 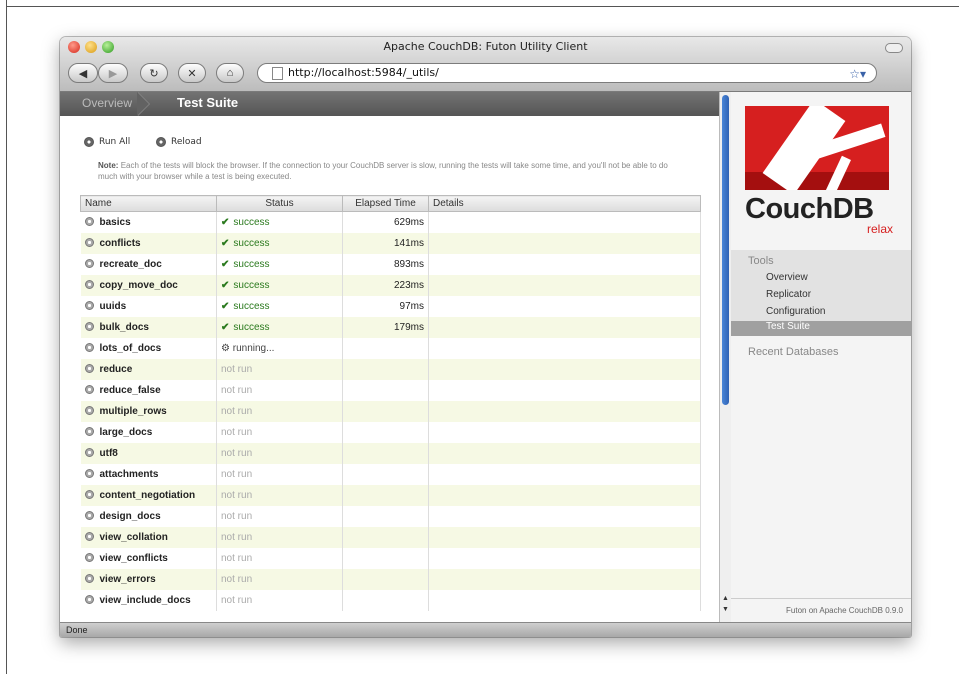 What do you see at coordinates (390, 264) in the screenshot?
I see `table-row: recreate_doc ✔ success 893ms` at bounding box center [390, 264].